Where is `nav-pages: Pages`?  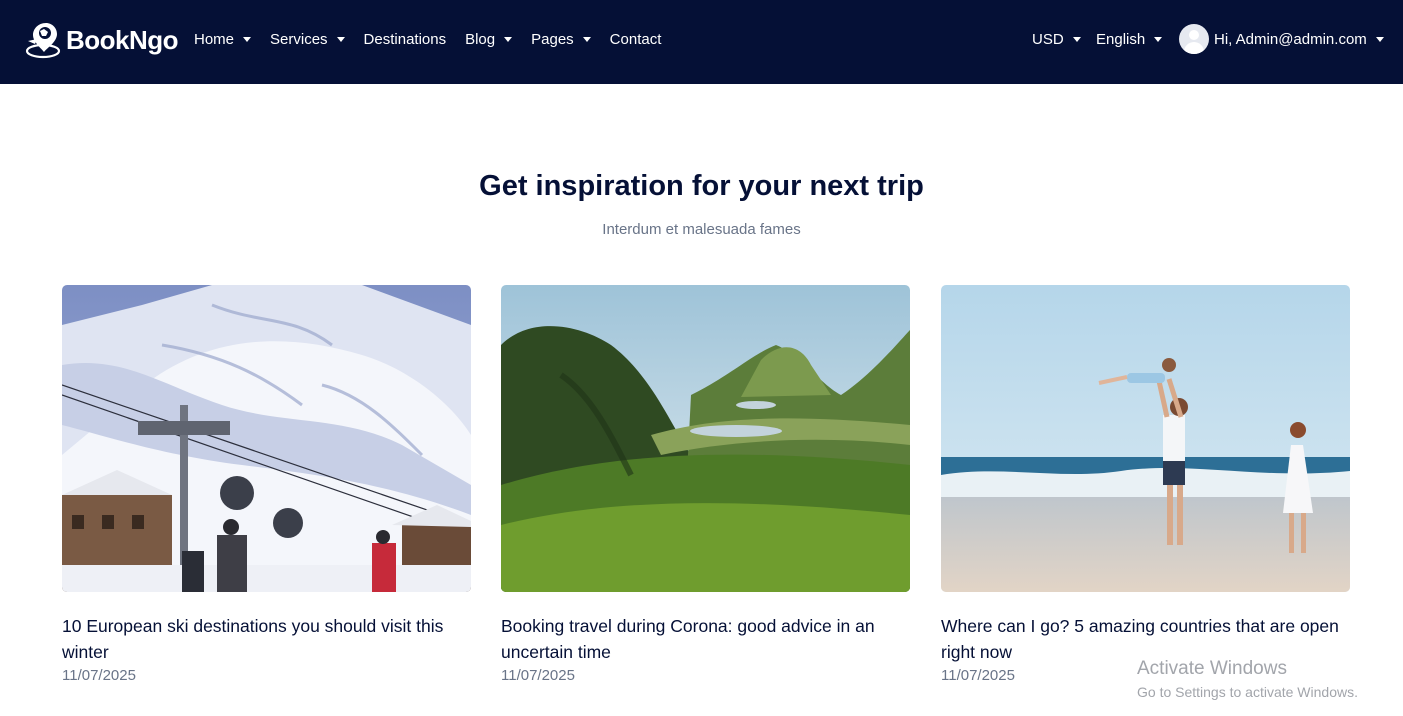
nav-pages: Pages is located at coordinates (561, 39).